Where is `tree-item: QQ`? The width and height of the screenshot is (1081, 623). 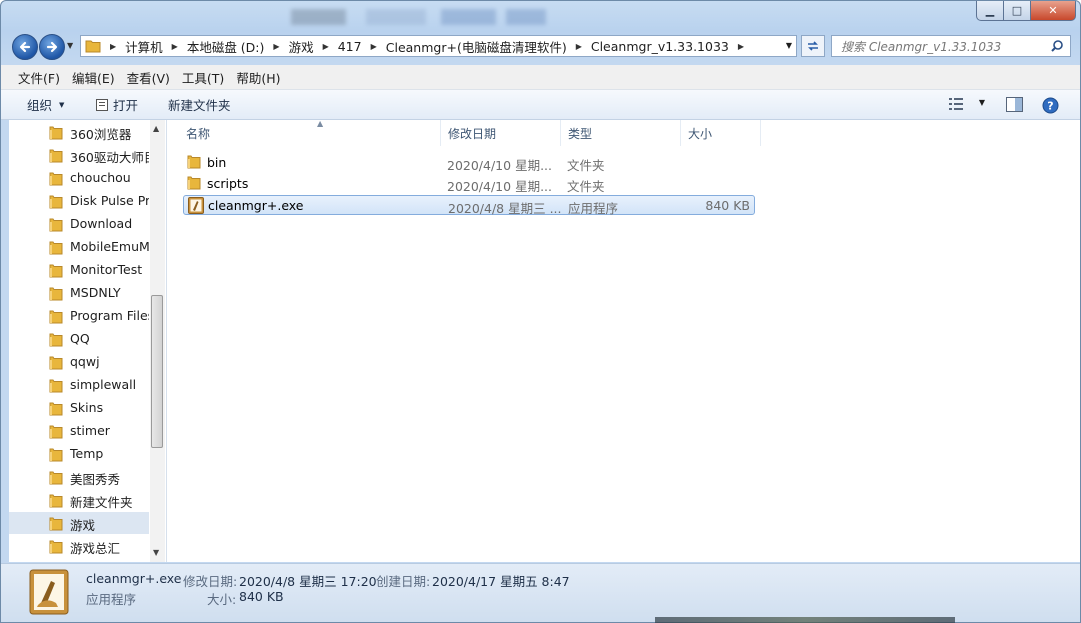 tree-item: QQ is located at coordinates (79, 339).